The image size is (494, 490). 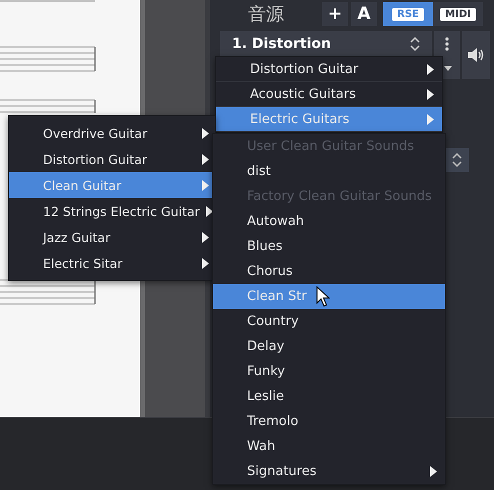 What do you see at coordinates (112, 263) in the screenshot?
I see `menu-item: Electric Sitar` at bounding box center [112, 263].